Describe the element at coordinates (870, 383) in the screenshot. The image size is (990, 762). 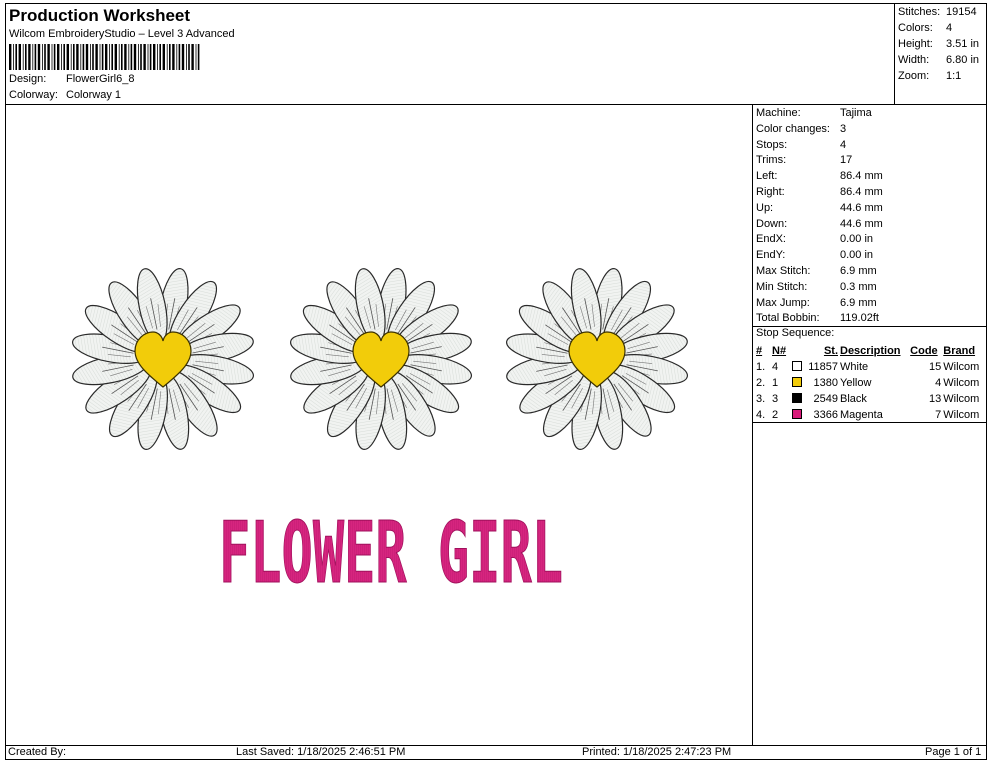
I see `table-row: 2. 1 1380 Yellow 4 Wilcom` at that location.